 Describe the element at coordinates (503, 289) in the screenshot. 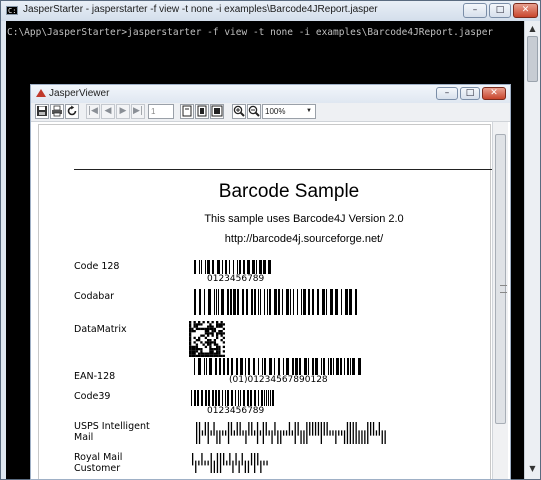

I see `grip-icon` at that location.